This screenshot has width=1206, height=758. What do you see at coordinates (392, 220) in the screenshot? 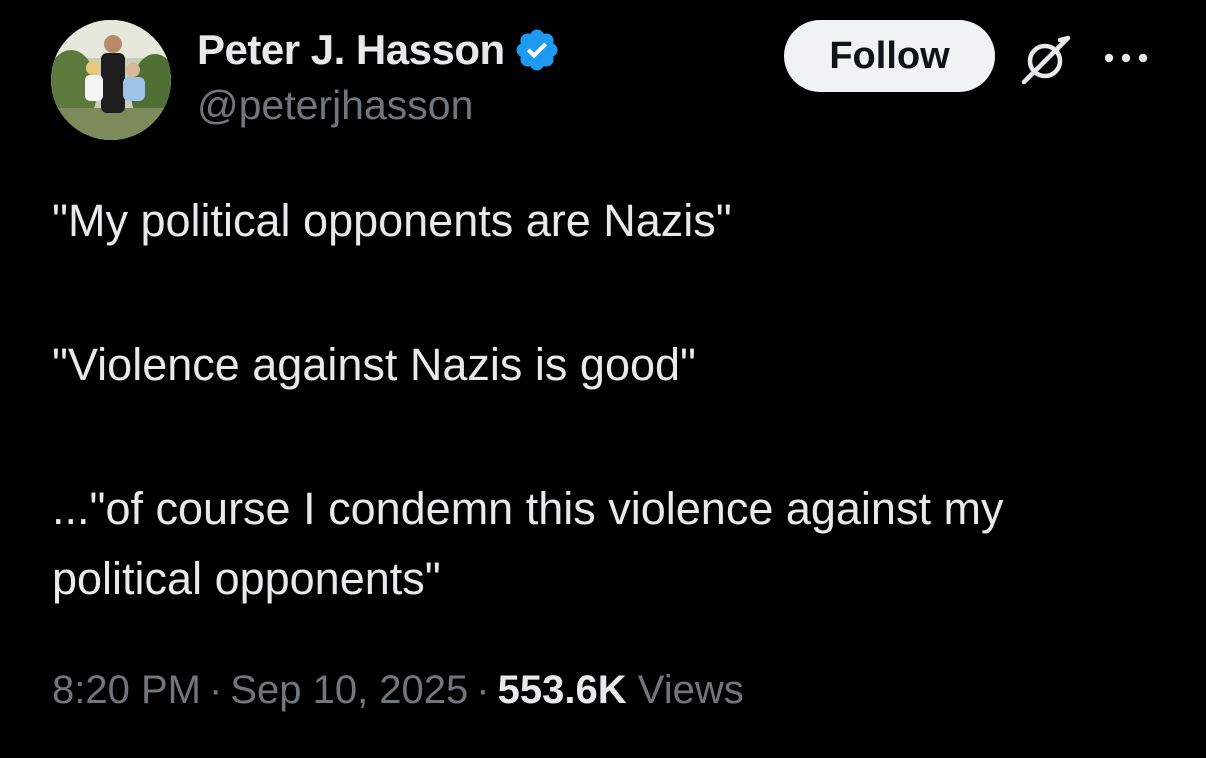
I see `tweet-paragraph: "My political opponents are Nazis"` at bounding box center [392, 220].